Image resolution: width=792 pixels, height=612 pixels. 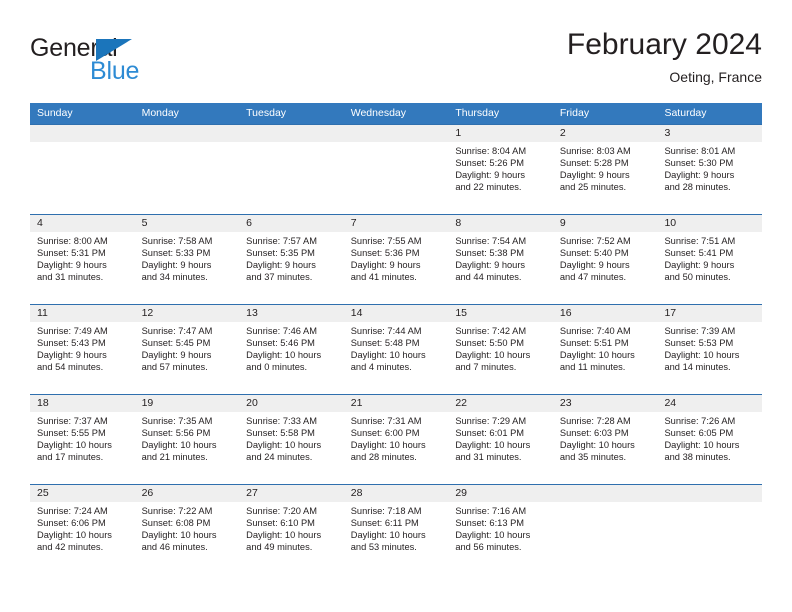 What do you see at coordinates (177, 421) in the screenshot?
I see `sunrise-text: Sunrise: 7:35 AM` at bounding box center [177, 421].